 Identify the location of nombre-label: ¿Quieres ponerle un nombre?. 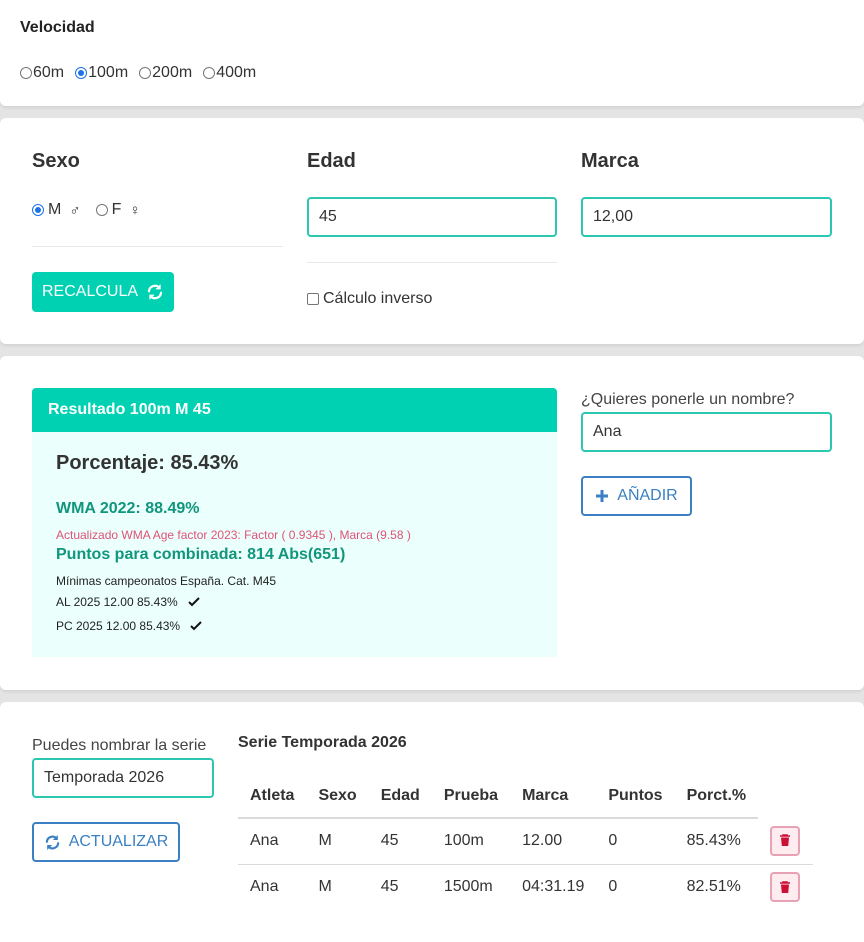
(688, 399).